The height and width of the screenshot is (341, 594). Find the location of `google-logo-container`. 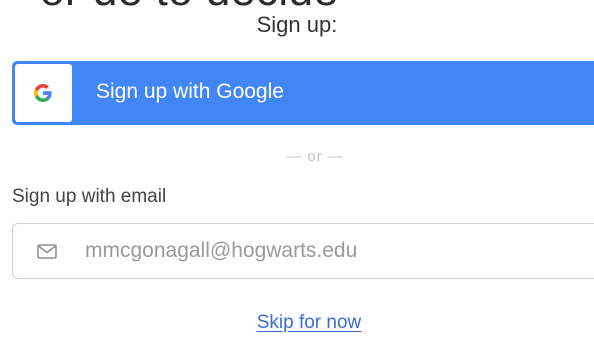

google-logo-container is located at coordinates (43, 93).